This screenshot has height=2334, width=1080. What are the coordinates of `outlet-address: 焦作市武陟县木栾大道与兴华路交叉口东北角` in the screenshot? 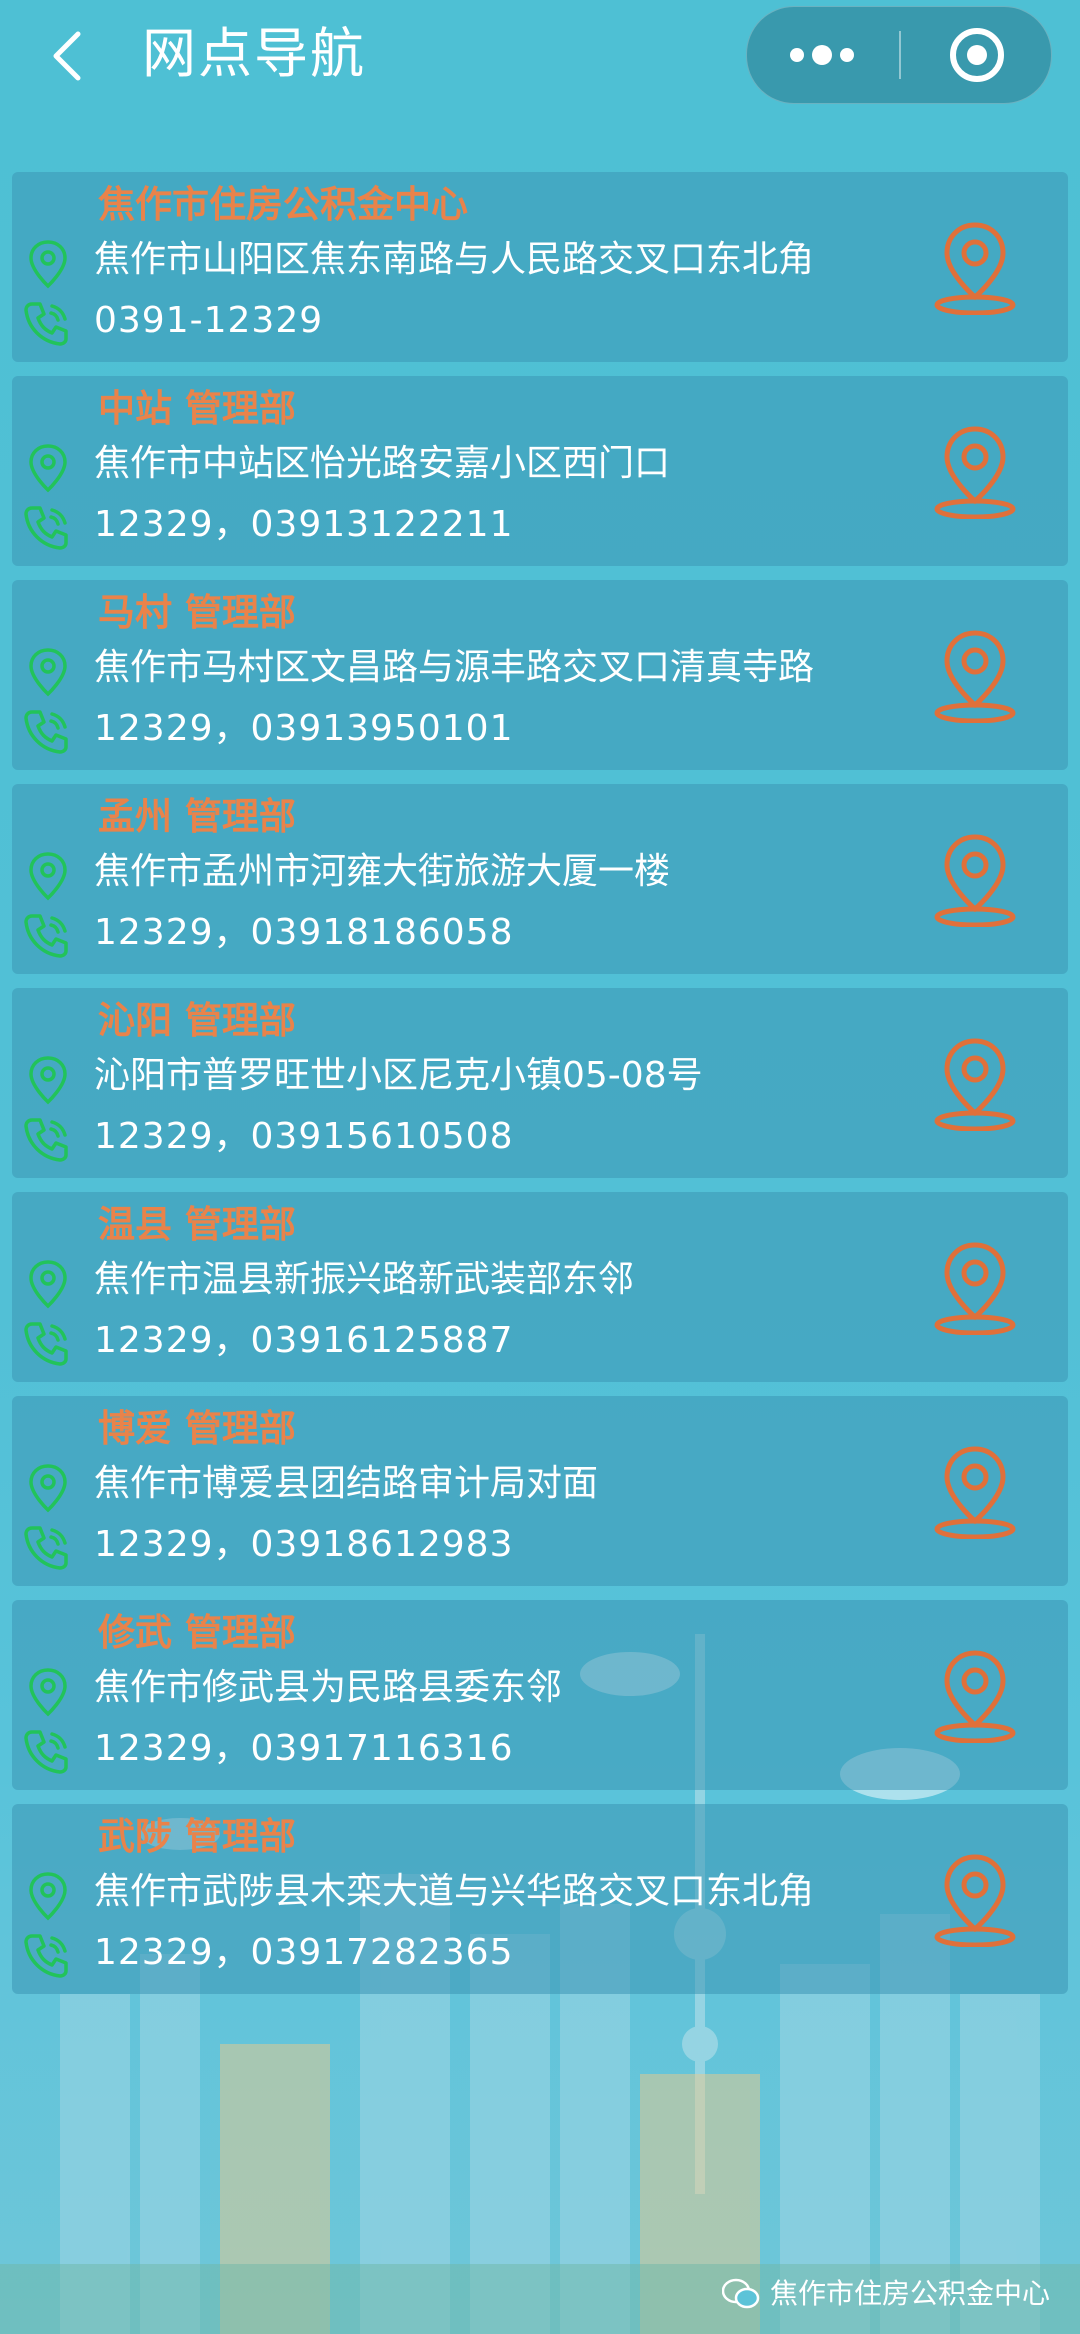 It's located at (454, 1891).